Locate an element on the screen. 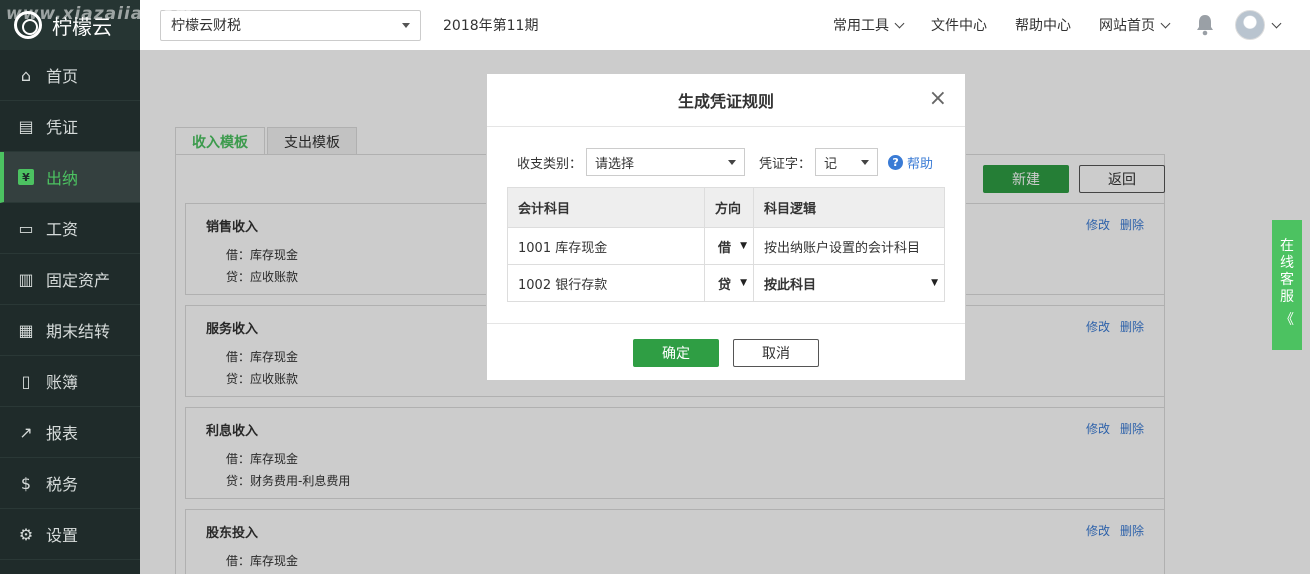 The image size is (1310, 574). sidebar-item-2: ¥ 出纳 is located at coordinates (70, 177).